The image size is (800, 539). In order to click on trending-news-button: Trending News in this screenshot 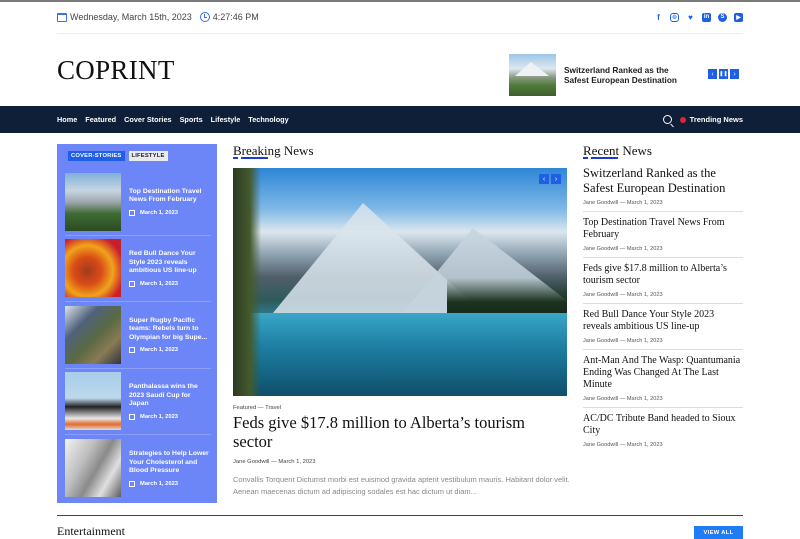, I will do `click(711, 119)`.